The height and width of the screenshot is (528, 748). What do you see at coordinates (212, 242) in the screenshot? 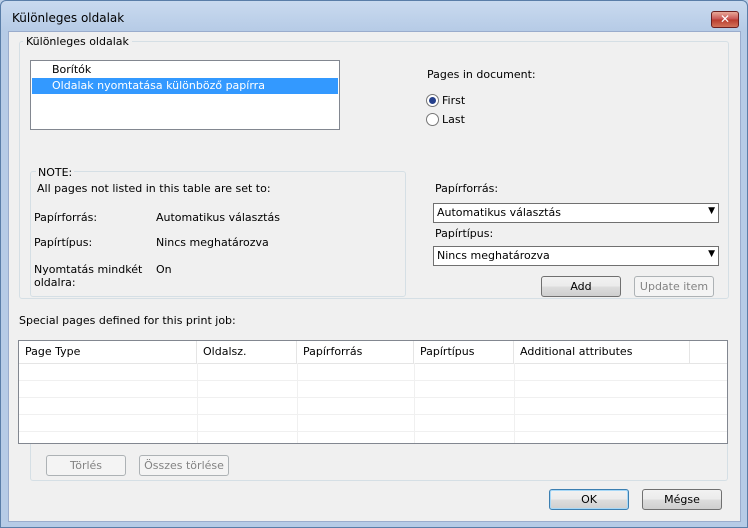
I see `note-paper-type-value: Nincs meghatározva` at bounding box center [212, 242].